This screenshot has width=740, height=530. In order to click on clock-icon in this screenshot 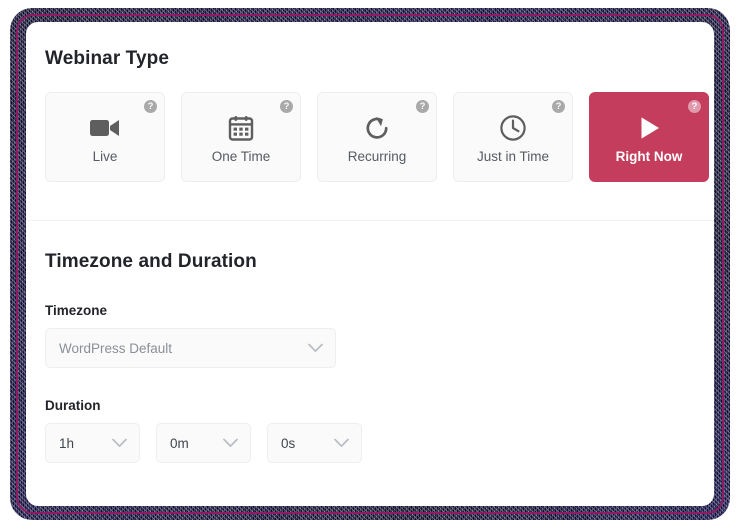, I will do `click(513, 128)`.